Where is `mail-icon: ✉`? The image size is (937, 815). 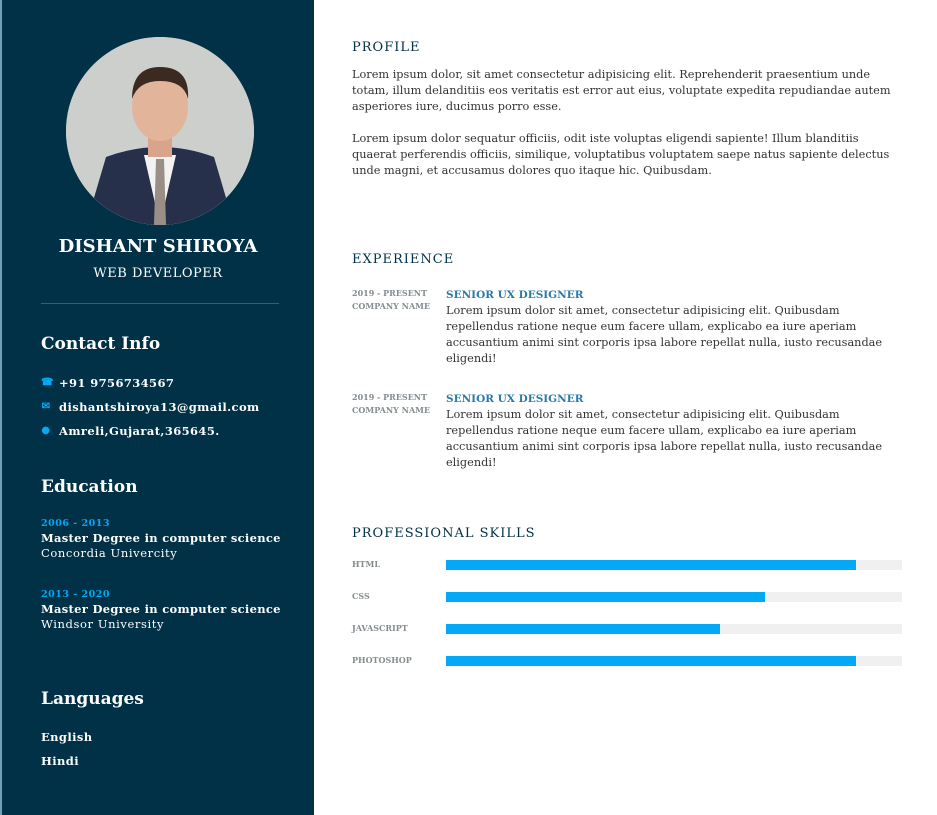
mail-icon: ✉ is located at coordinates (46, 406).